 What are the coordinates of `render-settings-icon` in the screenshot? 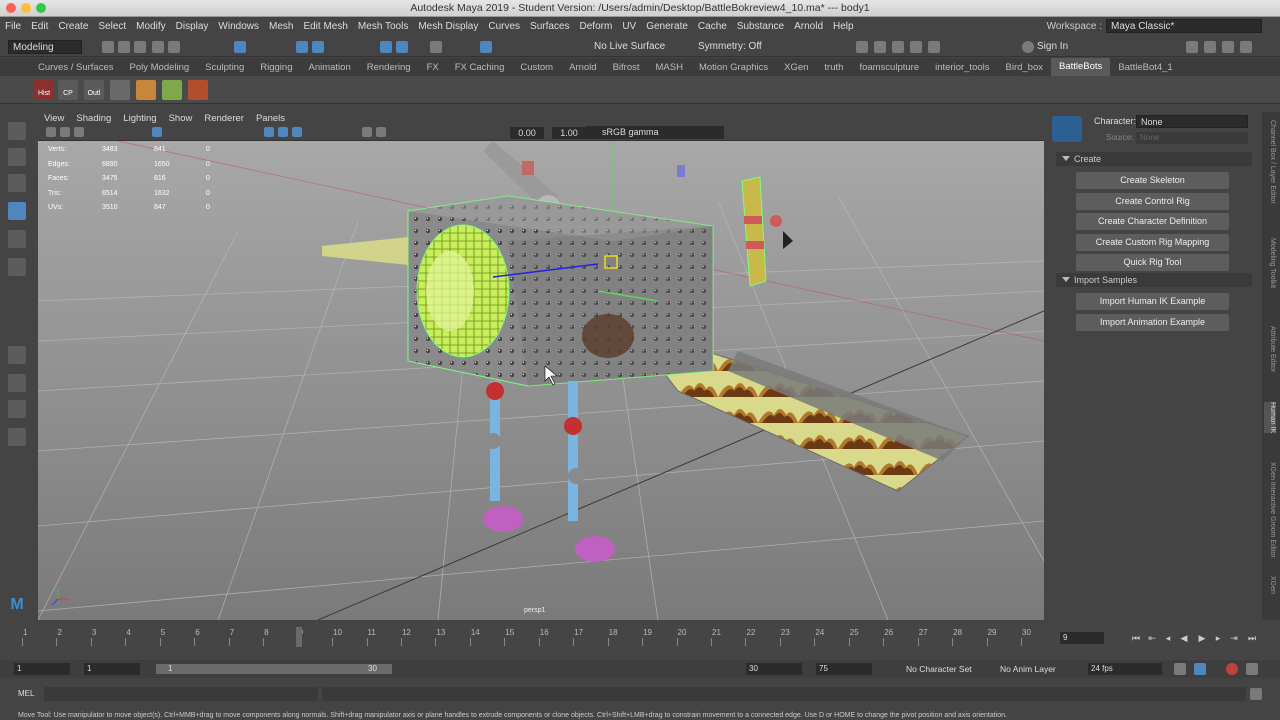 It's located at (916, 47).